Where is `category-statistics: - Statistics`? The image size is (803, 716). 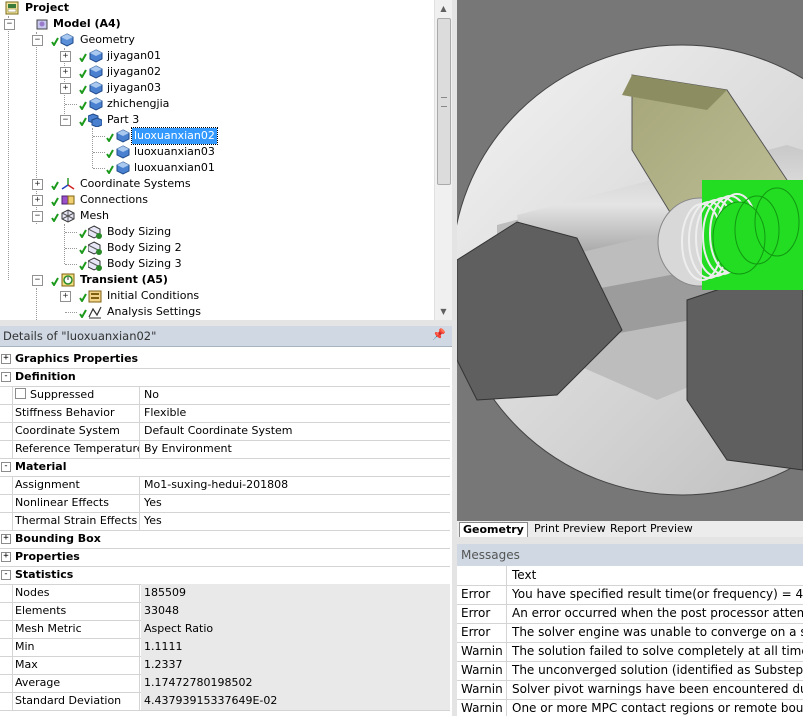
category-statistics: - Statistics is located at coordinates (225, 575).